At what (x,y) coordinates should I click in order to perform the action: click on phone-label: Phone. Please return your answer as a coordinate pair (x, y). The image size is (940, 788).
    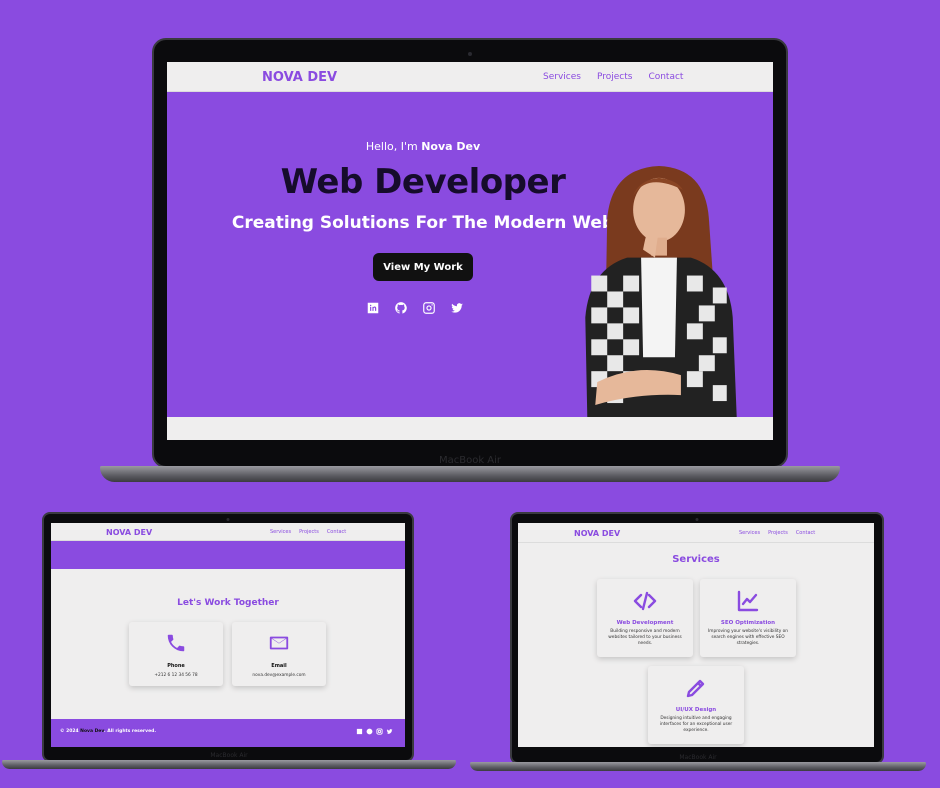
    Looking at the image, I should click on (176, 666).